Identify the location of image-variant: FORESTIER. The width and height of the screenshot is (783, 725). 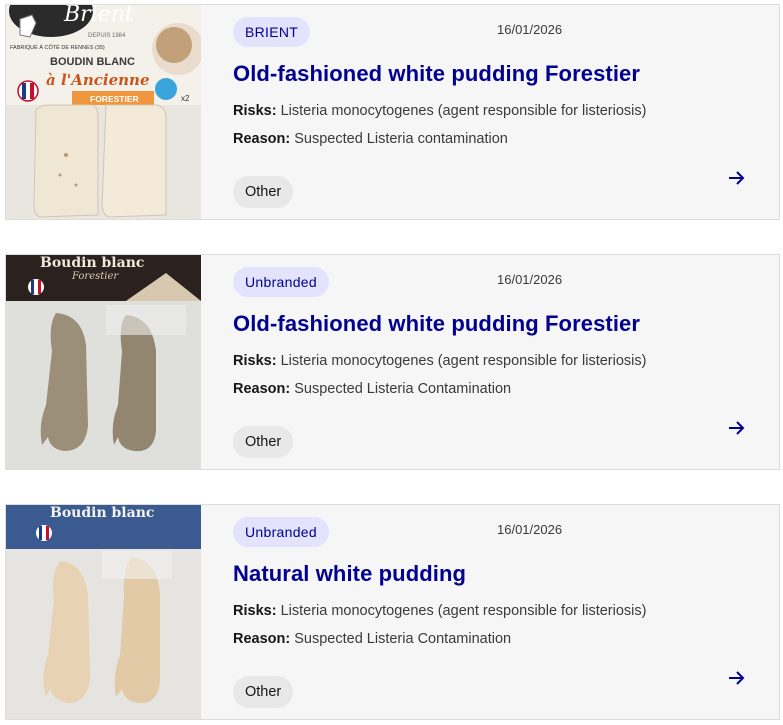
(114, 99).